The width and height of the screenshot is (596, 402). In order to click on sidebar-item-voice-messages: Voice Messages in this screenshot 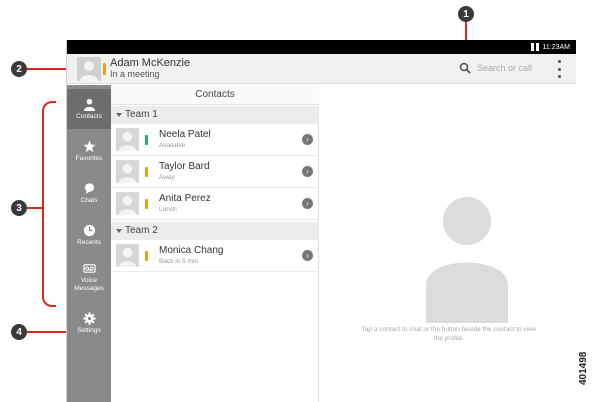, I will do `click(89, 277)`.